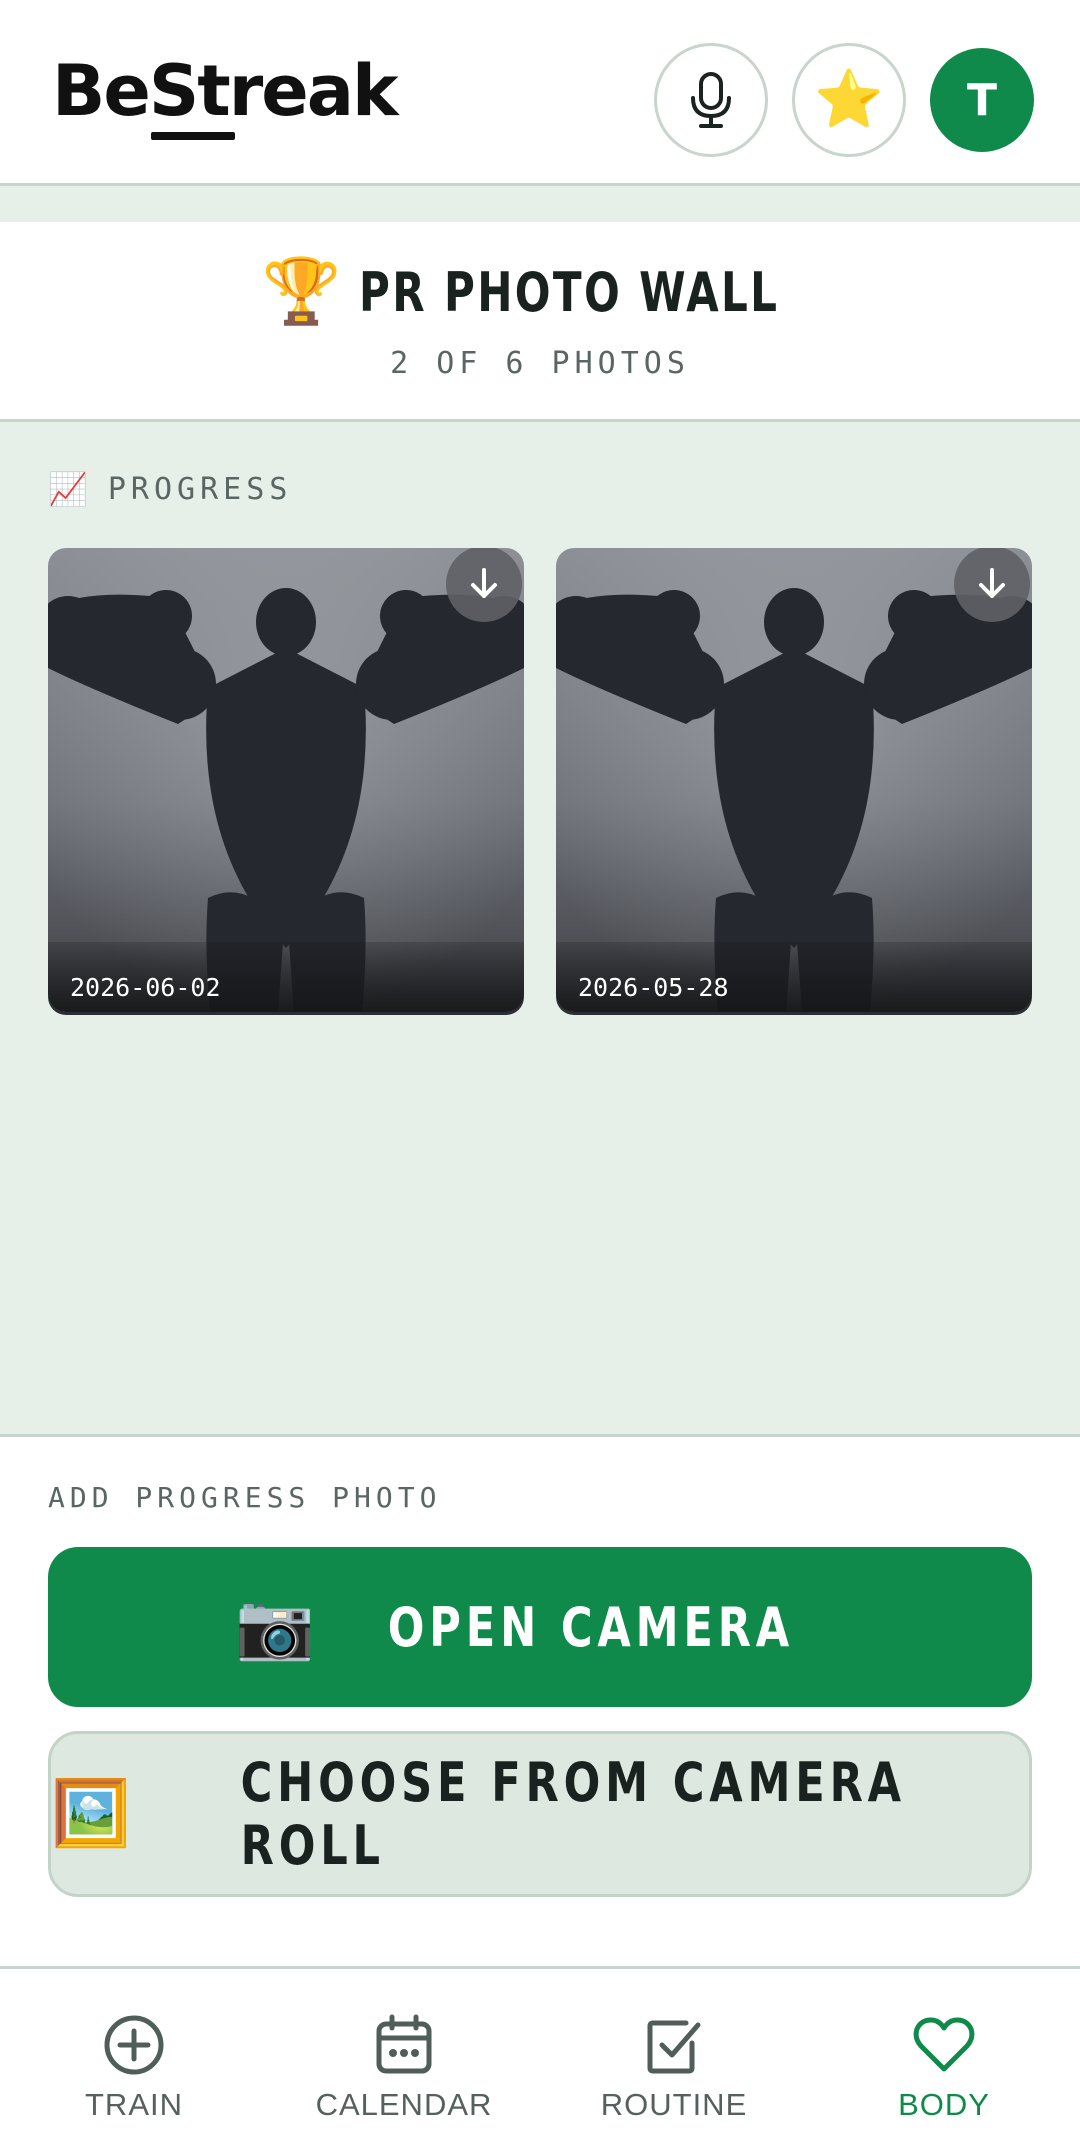 The width and height of the screenshot is (1080, 2155). I want to click on photo-count: 2 OF 6 PHOTOS, so click(540, 363).